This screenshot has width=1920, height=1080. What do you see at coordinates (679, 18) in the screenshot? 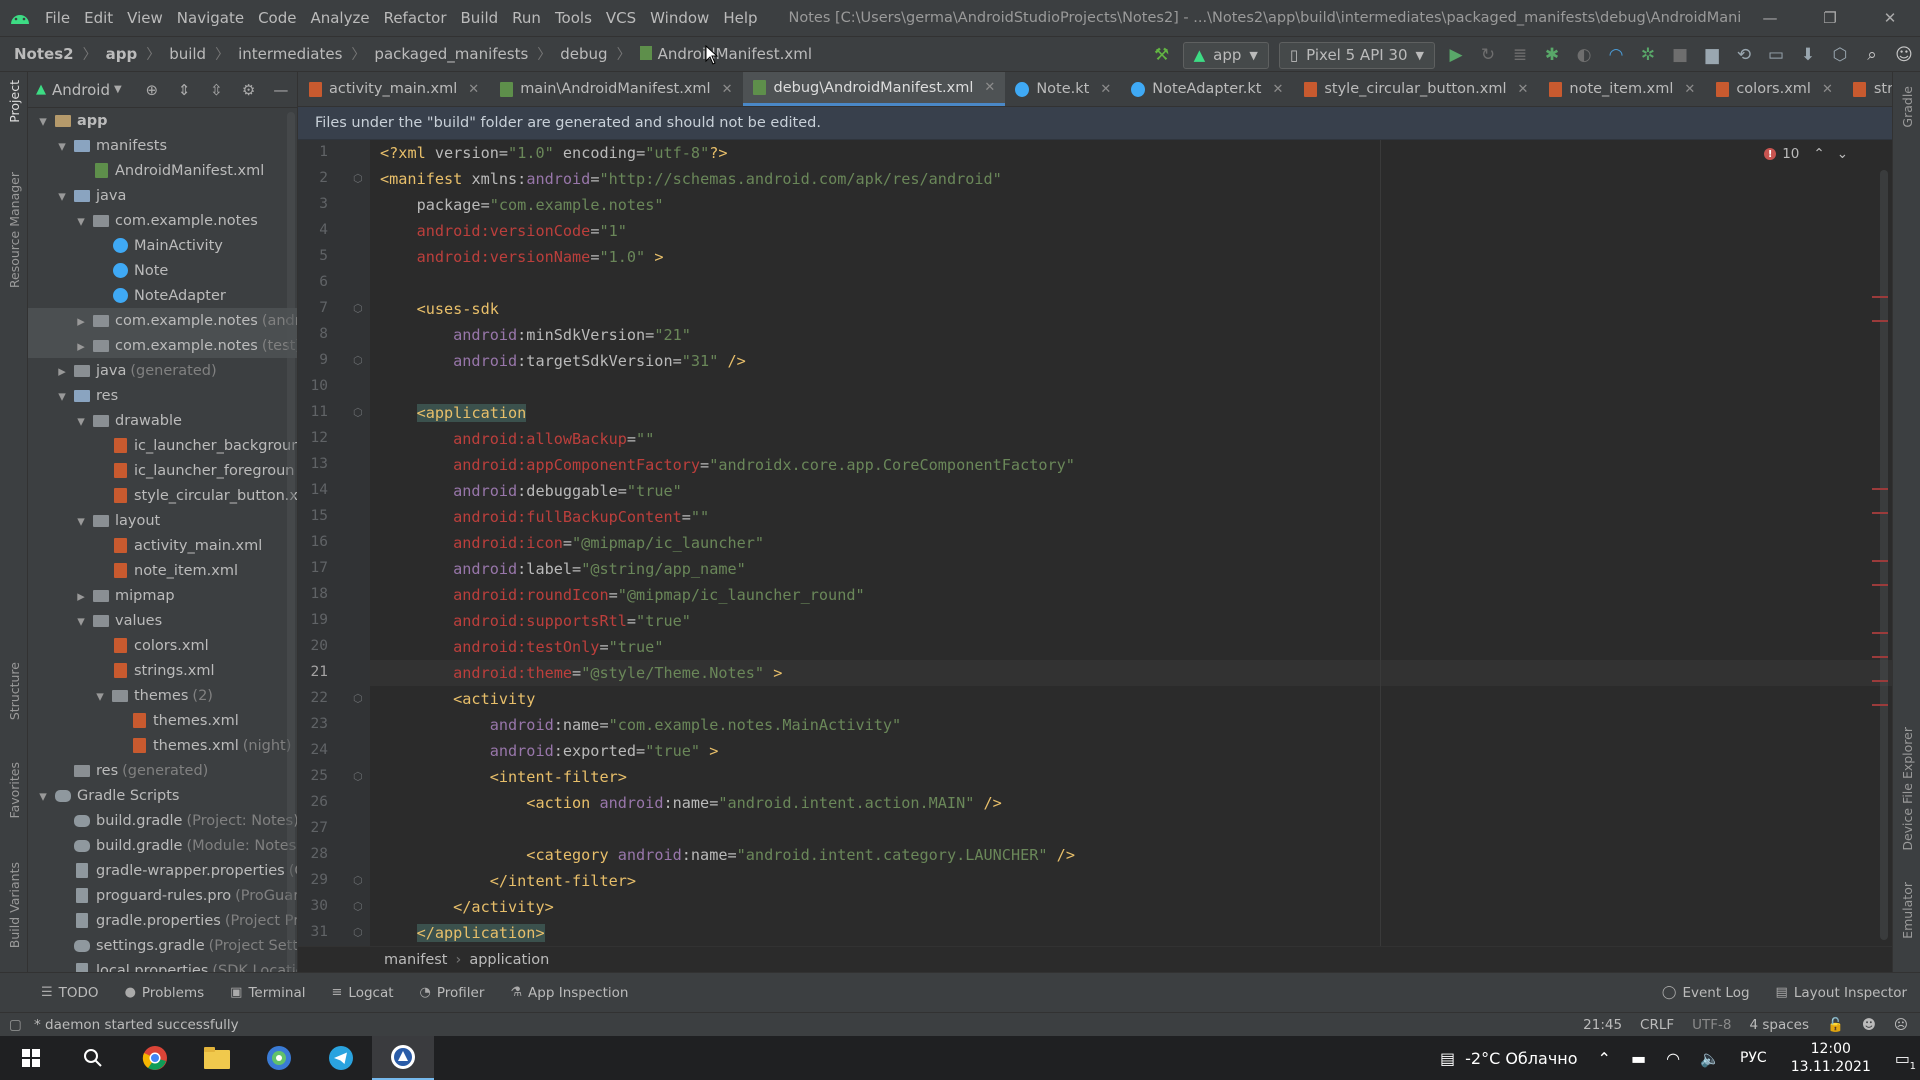
I see `menu-window: Window` at bounding box center [679, 18].